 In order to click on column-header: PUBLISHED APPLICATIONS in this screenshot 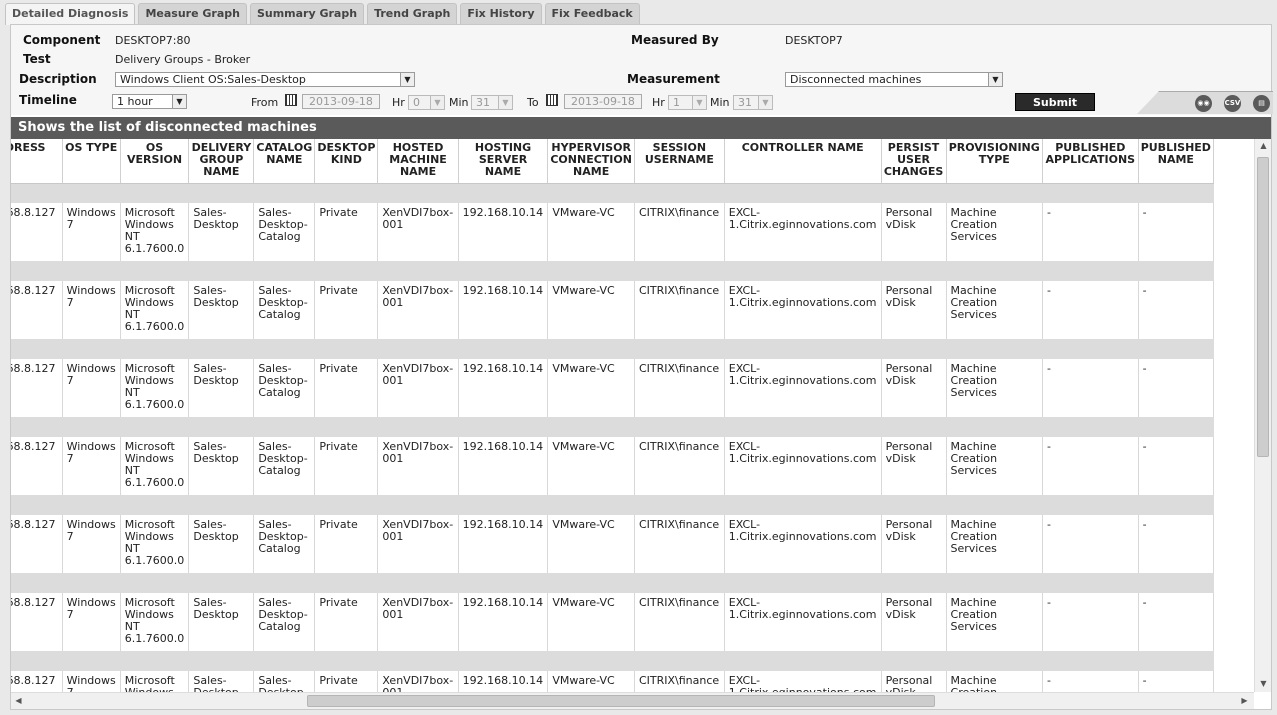, I will do `click(1090, 161)`.